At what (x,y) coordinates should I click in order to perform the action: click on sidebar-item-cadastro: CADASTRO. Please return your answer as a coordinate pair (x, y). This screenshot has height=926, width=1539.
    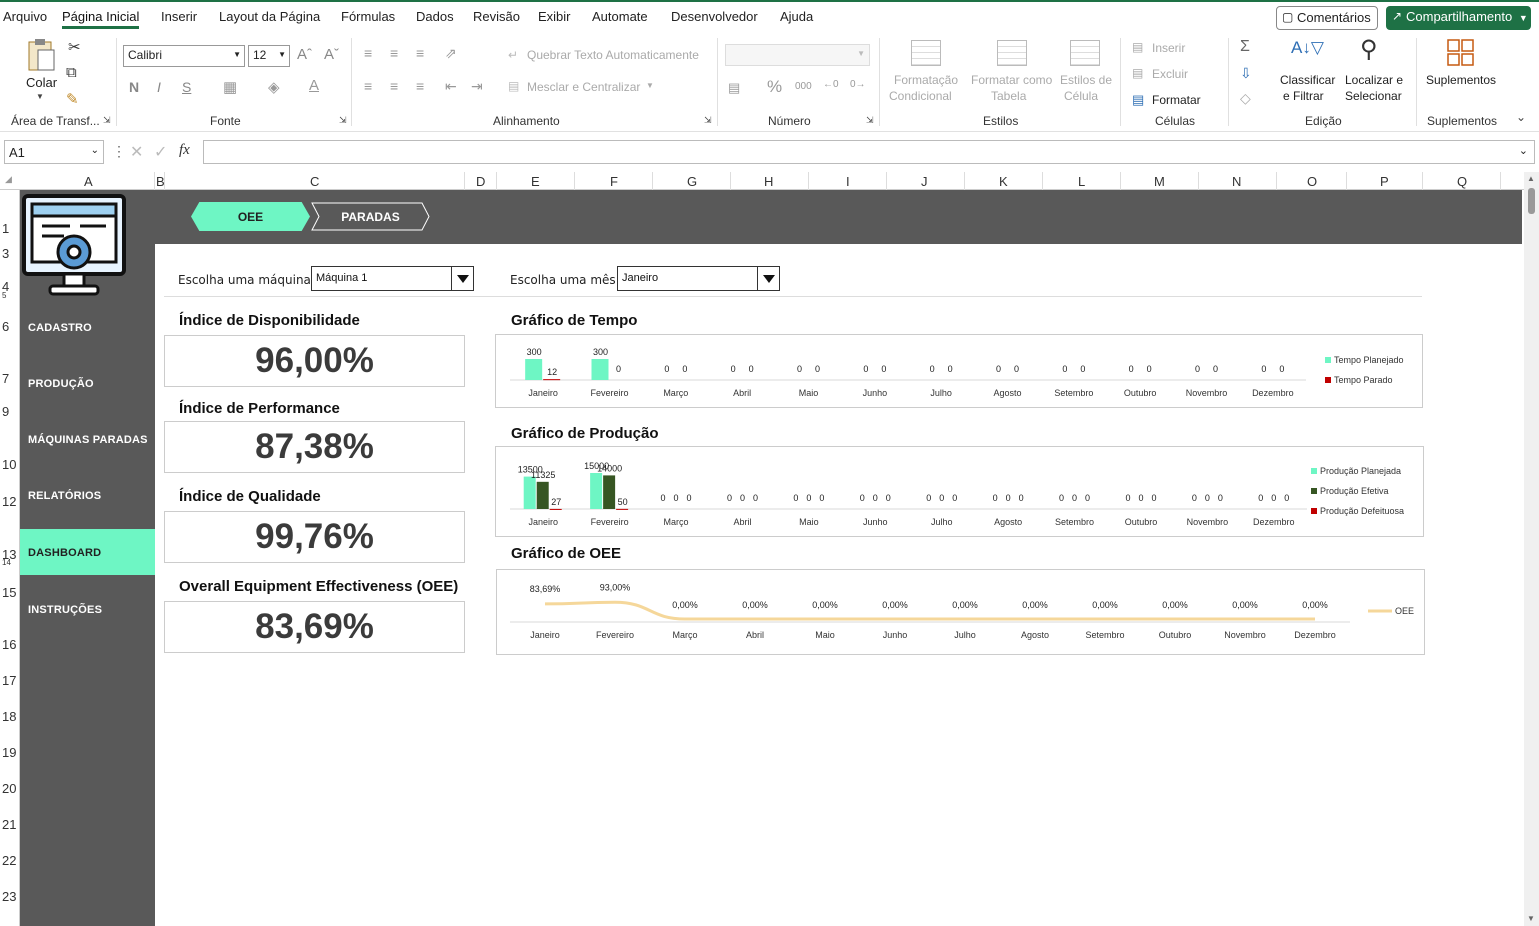
    Looking at the image, I should click on (60, 328).